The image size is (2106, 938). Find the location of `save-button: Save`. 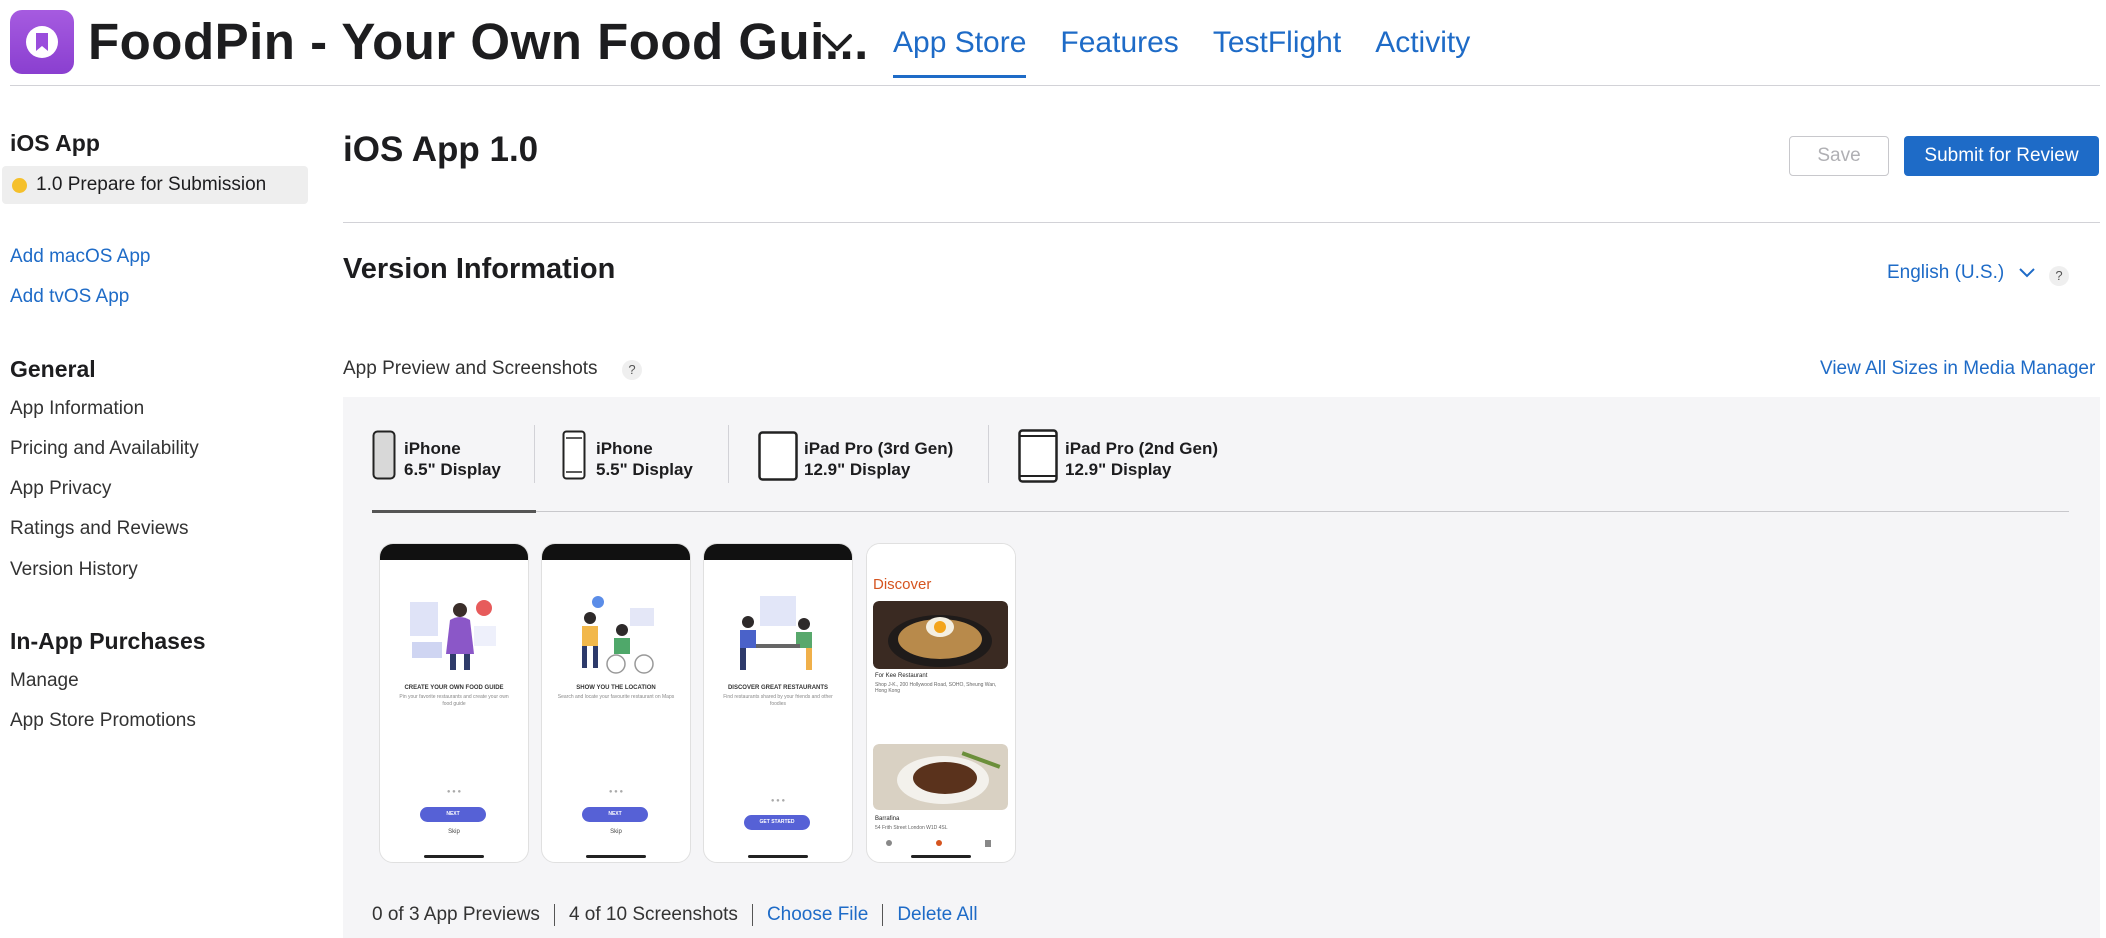

save-button: Save is located at coordinates (1839, 156).